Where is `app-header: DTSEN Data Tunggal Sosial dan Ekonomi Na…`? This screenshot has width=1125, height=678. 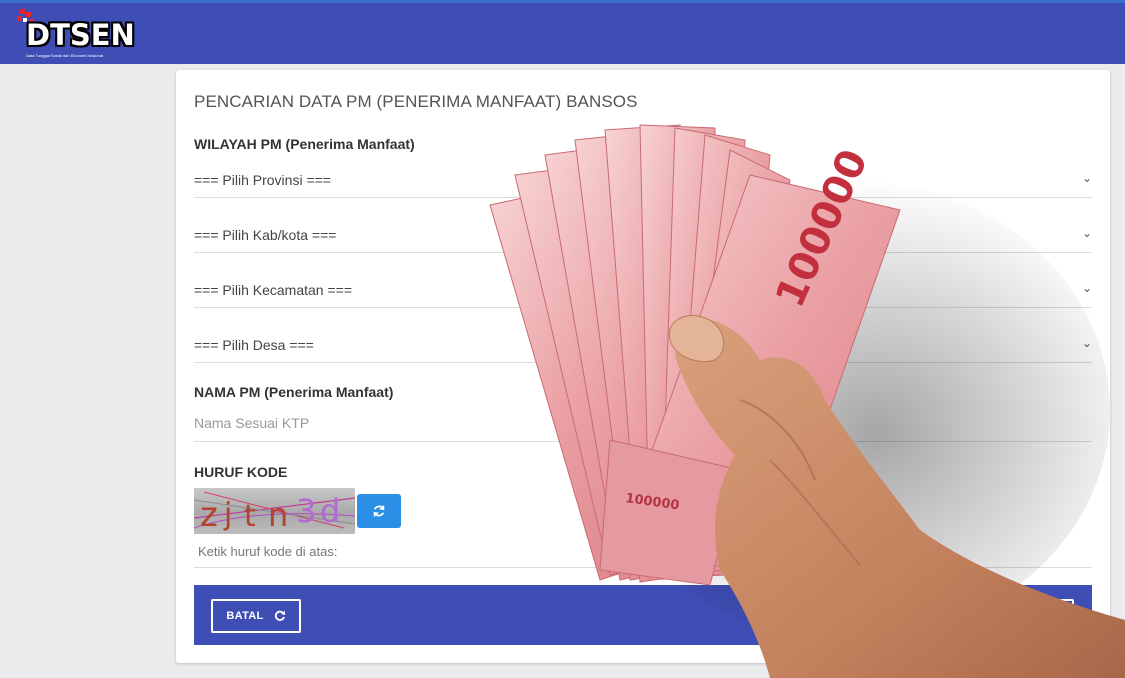
app-header: DTSEN Data Tunggal Sosial dan Ekonomi Na… is located at coordinates (562, 33).